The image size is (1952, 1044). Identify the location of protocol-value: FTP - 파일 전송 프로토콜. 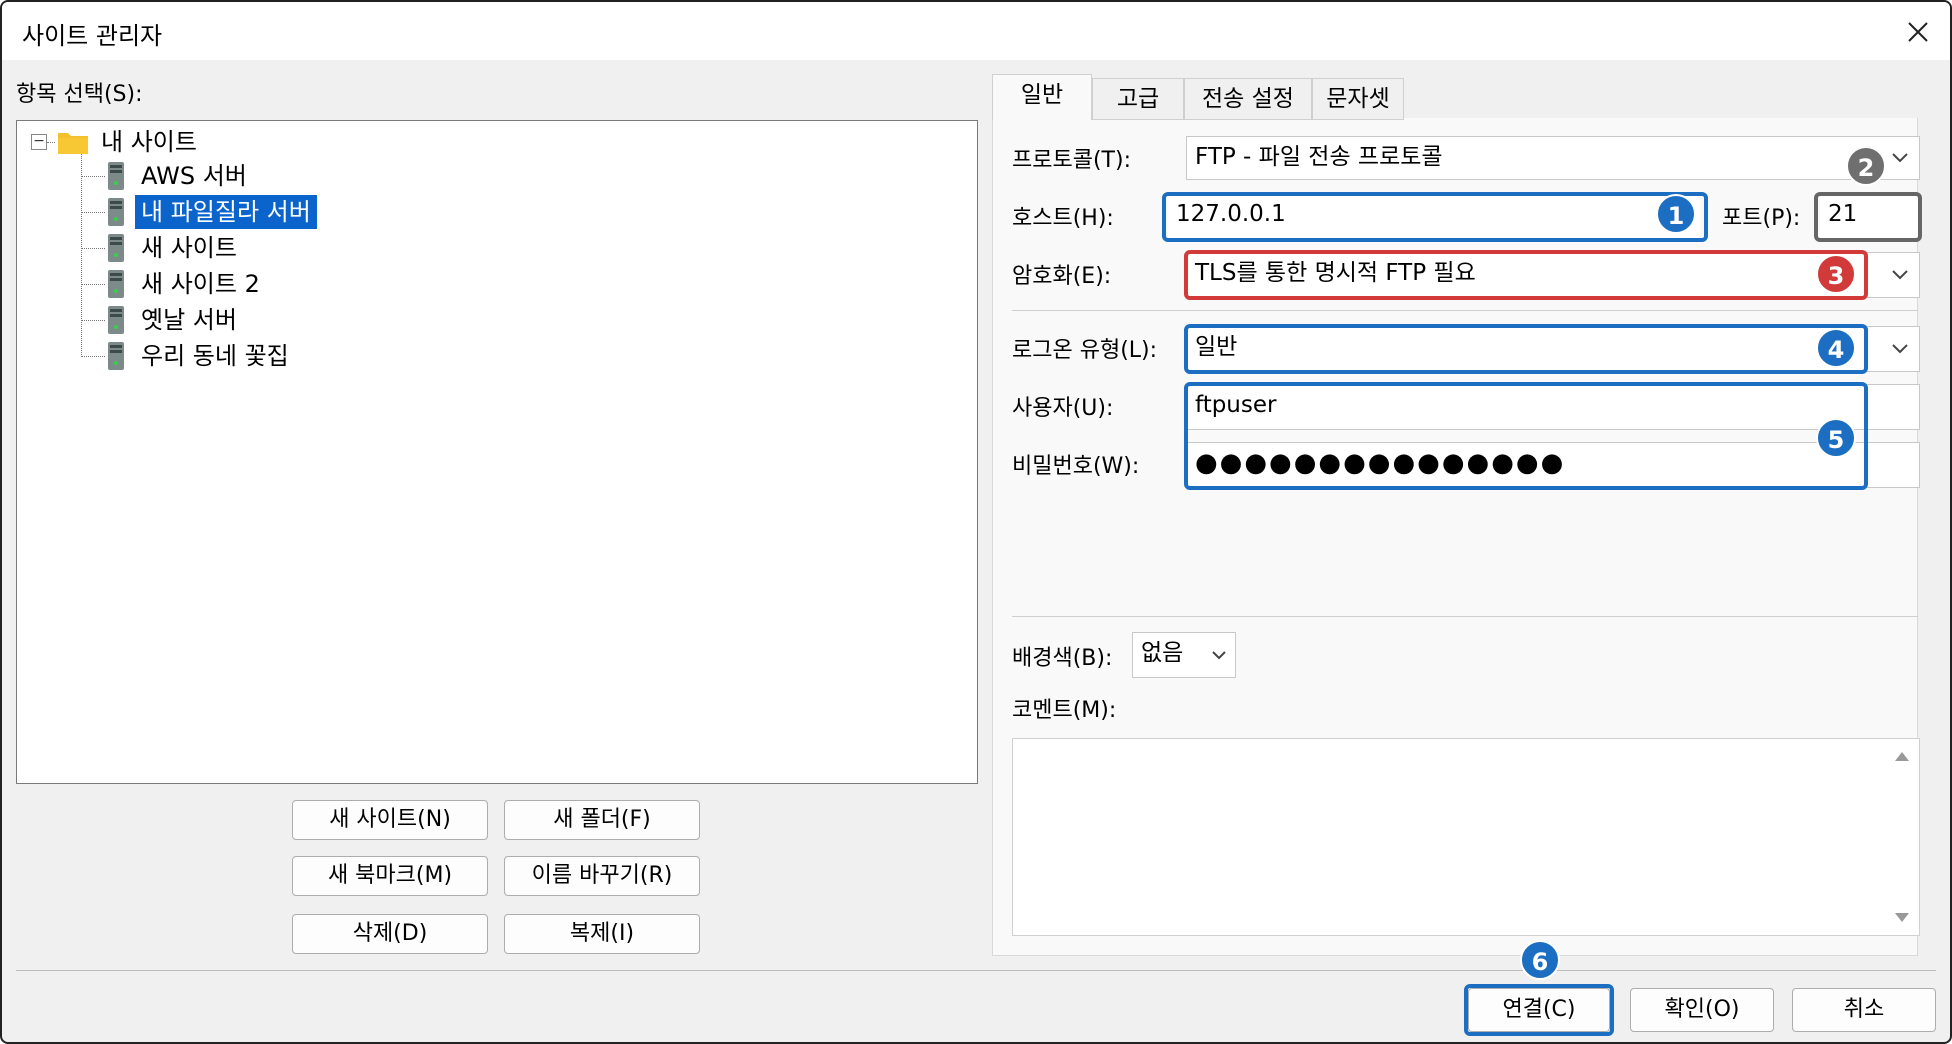
(1319, 157).